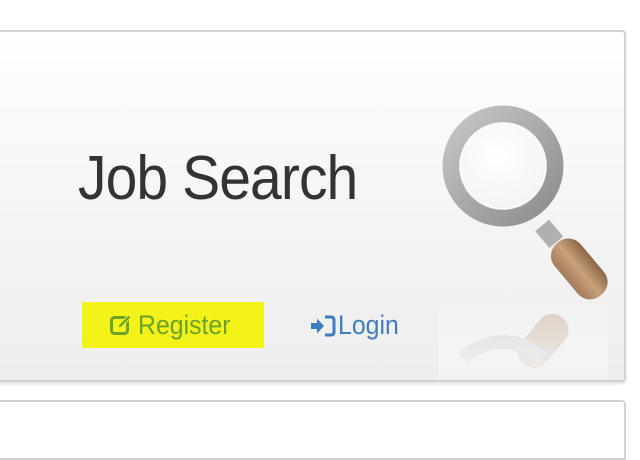 Image resolution: width=640 pixels, height=460 pixels. I want to click on sign-in-icon, so click(323, 326).